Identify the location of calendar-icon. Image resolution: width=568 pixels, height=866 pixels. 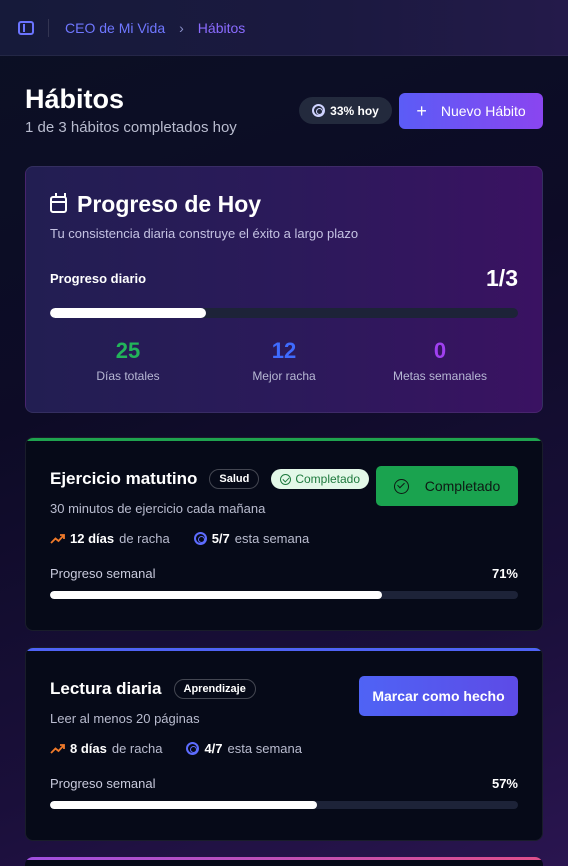
(58, 203).